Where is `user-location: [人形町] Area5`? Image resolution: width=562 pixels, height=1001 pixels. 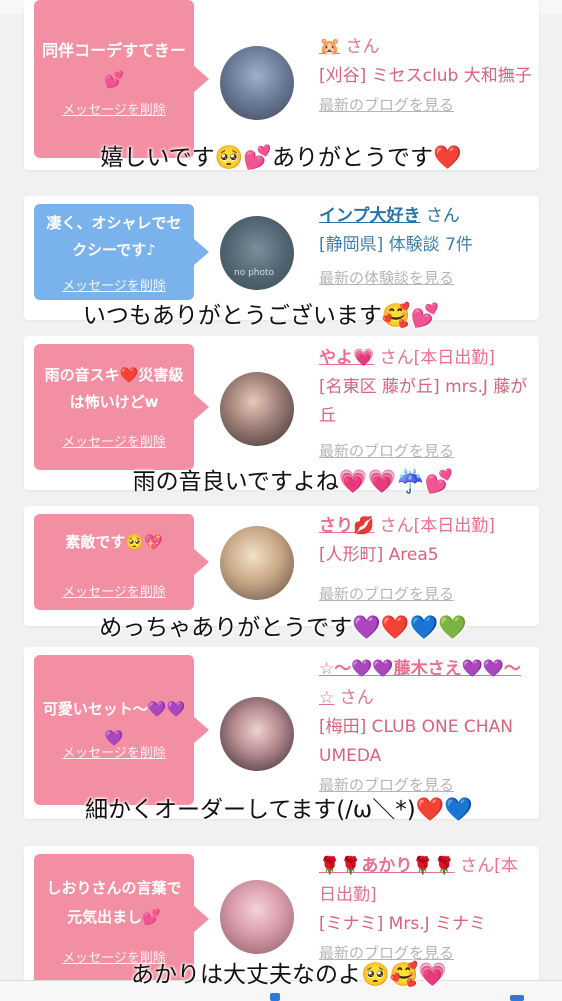 user-location: [人形町] Area5 is located at coordinates (379, 555).